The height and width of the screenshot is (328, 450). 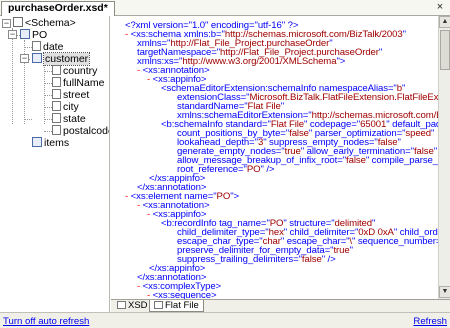 What do you see at coordinates (40, 35) in the screenshot?
I see `tree-node-label: PO` at bounding box center [40, 35].